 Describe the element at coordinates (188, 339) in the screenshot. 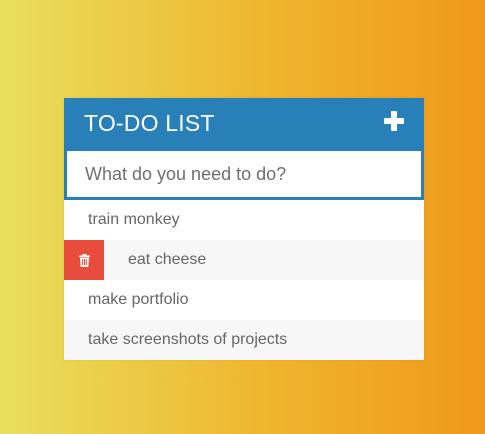

I see `todo-item-label: take screenshots of projects` at that location.